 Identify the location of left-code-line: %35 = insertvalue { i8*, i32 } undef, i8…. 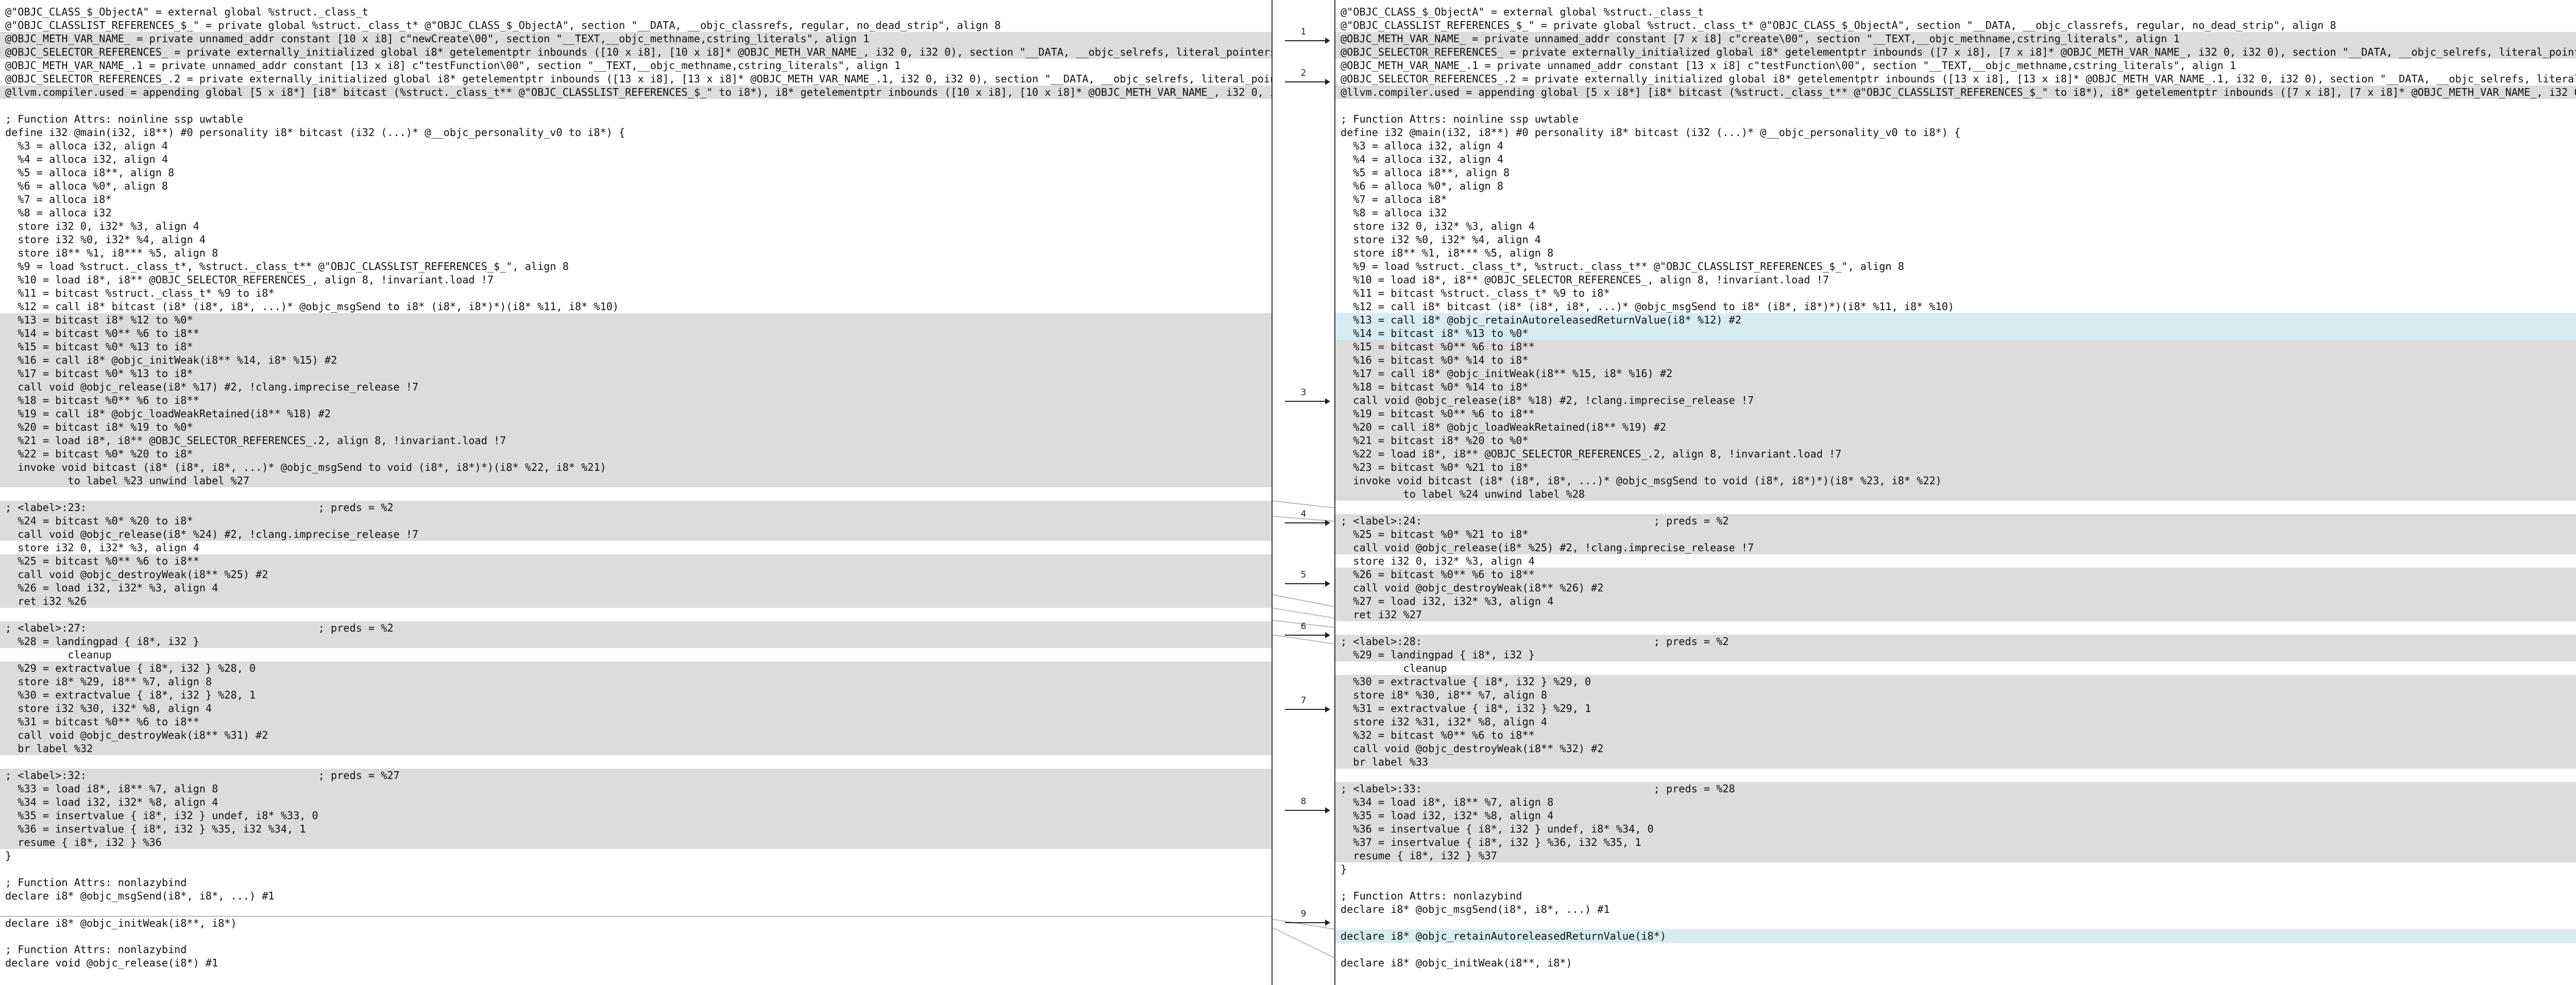
(636, 815).